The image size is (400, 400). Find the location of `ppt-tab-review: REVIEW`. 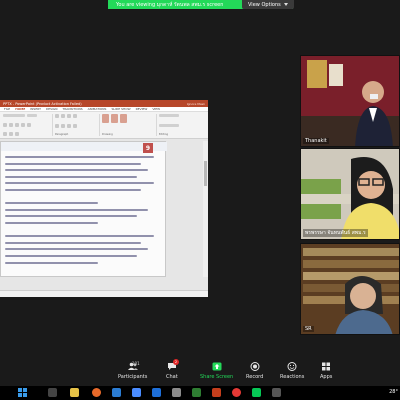

ppt-tab-review: REVIEW is located at coordinates (142, 109).